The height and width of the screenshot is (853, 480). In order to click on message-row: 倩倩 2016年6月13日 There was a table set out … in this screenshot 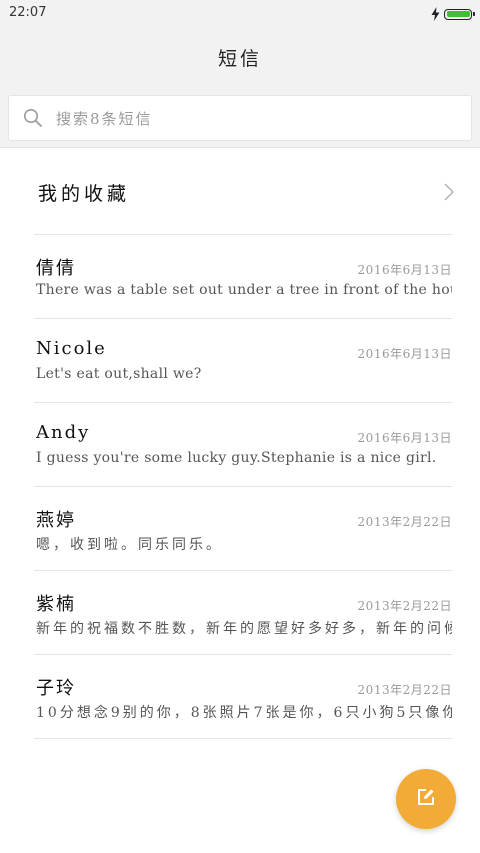, I will do `click(240, 276)`.